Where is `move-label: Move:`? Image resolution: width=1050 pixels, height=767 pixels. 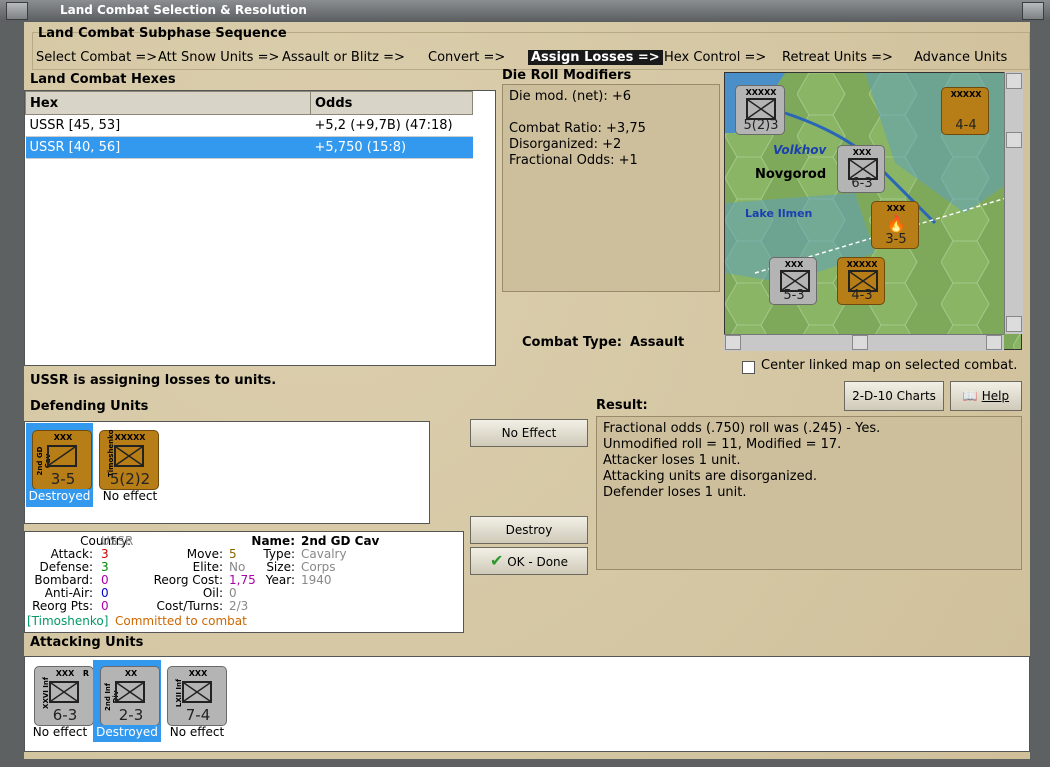 move-label: Move: is located at coordinates (204, 554).